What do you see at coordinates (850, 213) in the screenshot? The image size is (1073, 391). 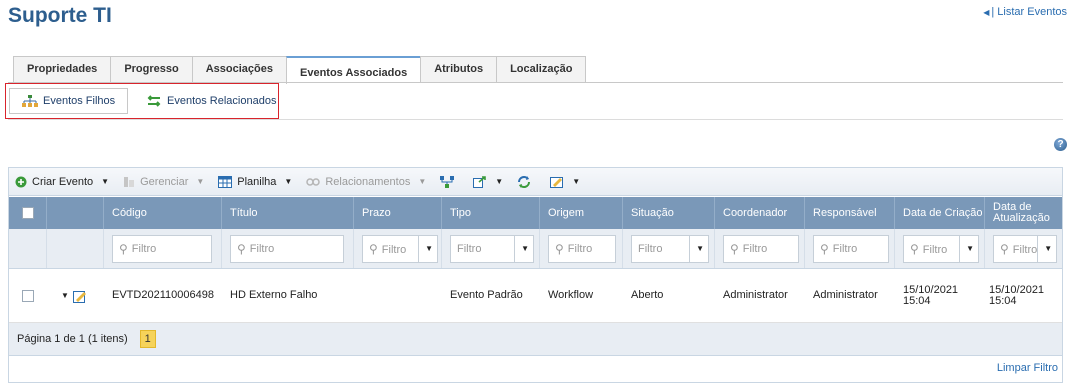 I see `header-responsible: Responsável` at bounding box center [850, 213].